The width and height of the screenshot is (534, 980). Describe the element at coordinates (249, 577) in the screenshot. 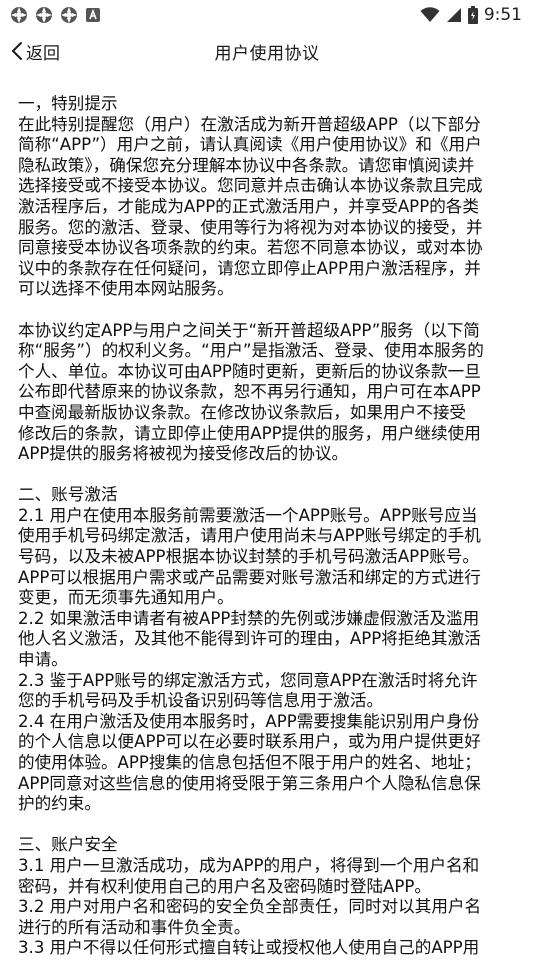

I see `text-line: APP可以根据用户需求或产品需要对账号激活和绑定的方式进行` at that location.